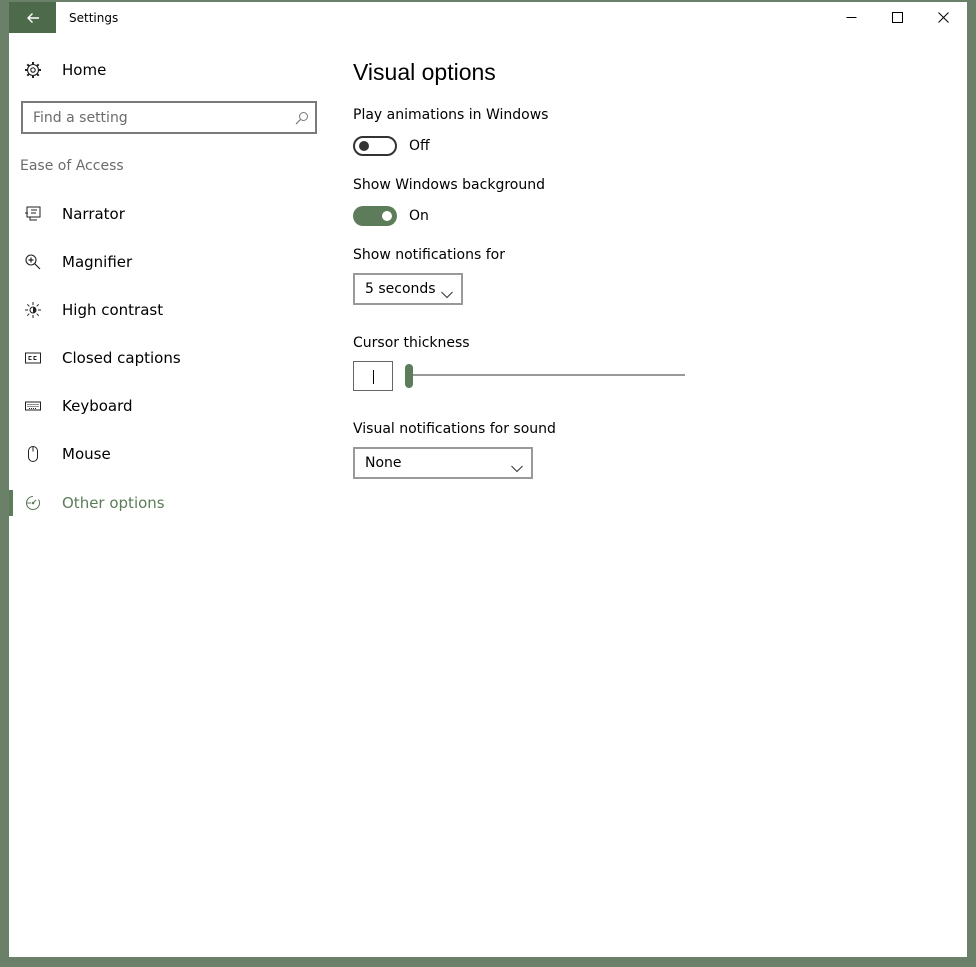  Describe the element at coordinates (94, 18) in the screenshot. I see `window-title: Settings` at that location.